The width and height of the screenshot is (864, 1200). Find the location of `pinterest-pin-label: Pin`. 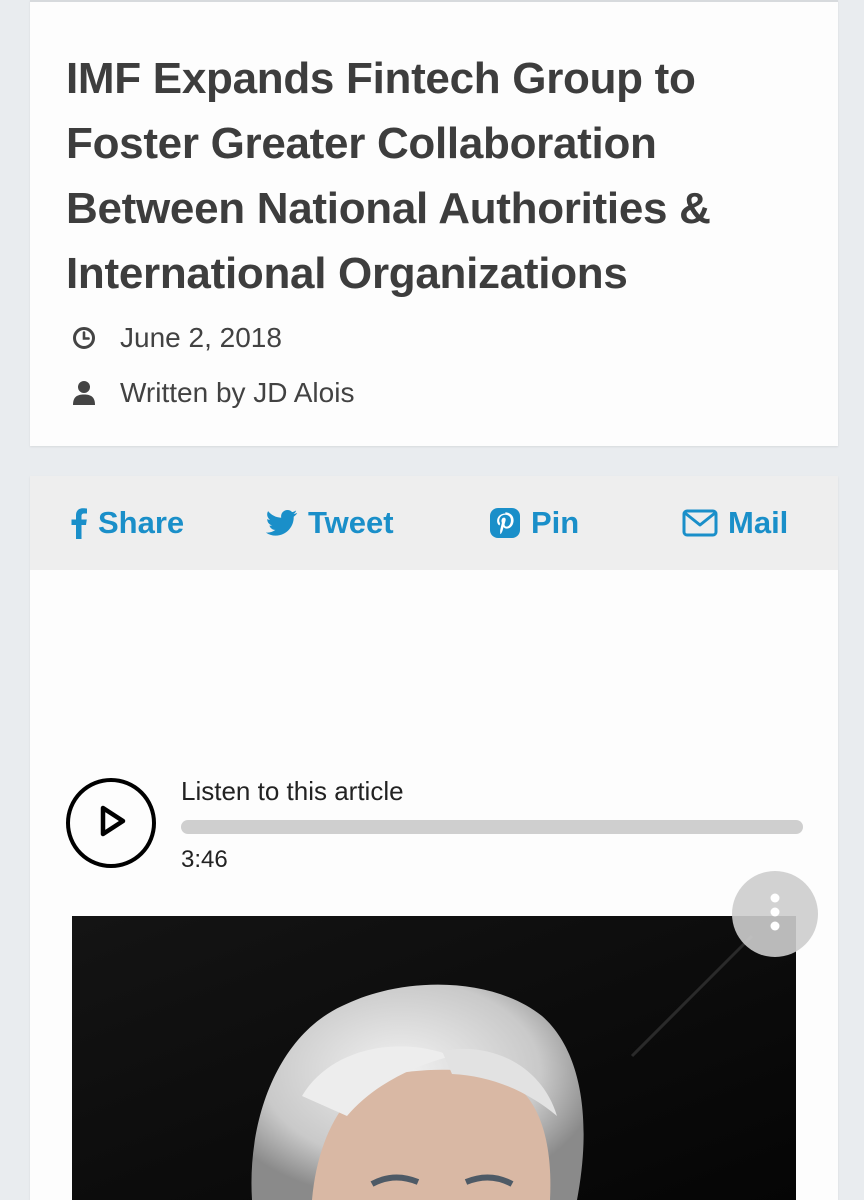

pinterest-pin-label: Pin is located at coordinates (555, 522).